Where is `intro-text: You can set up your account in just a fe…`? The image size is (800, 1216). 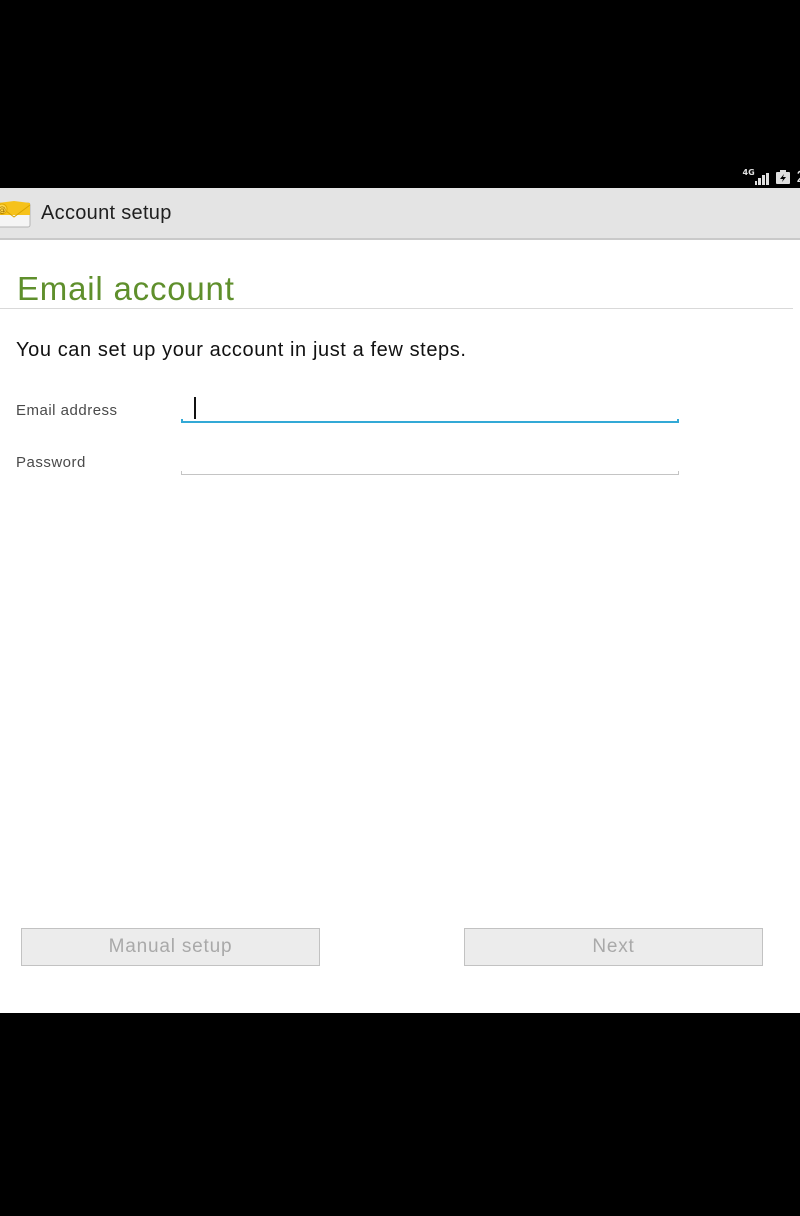 intro-text: You can set up your account in just a fe… is located at coordinates (241, 350).